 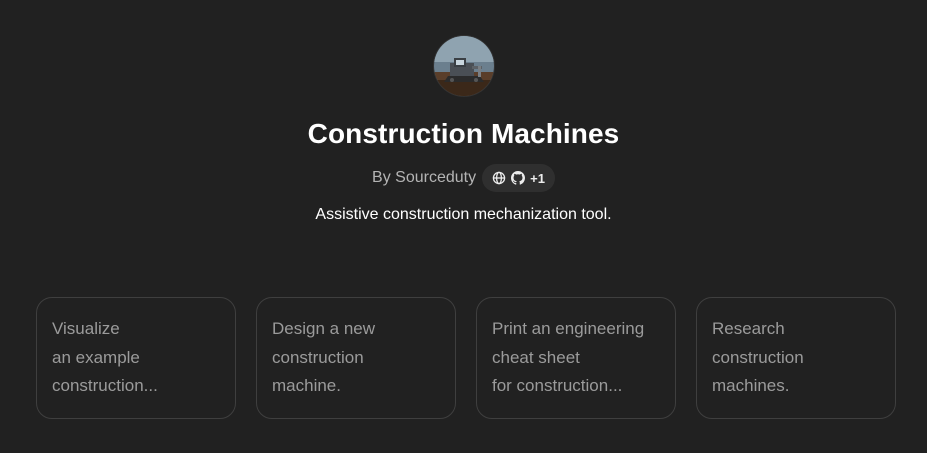 I want to click on starter-line: machines., so click(x=751, y=385).